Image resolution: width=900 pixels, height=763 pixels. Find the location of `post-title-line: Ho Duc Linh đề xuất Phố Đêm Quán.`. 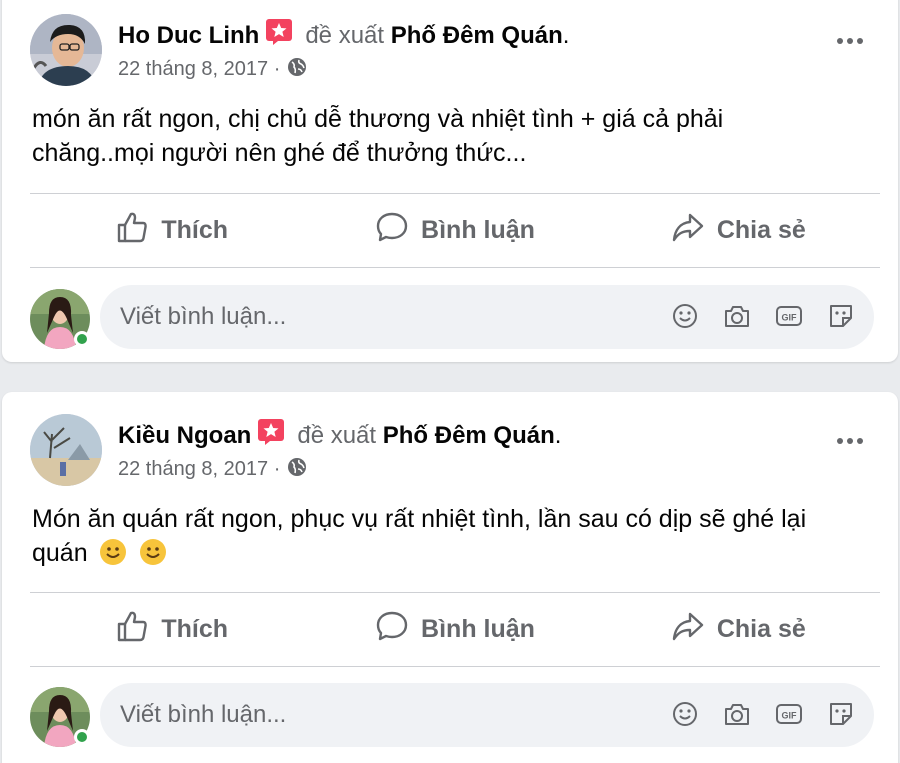

post-title-line: Ho Duc Linh đề xuất Phố Đêm Quán. is located at coordinates (343, 36).